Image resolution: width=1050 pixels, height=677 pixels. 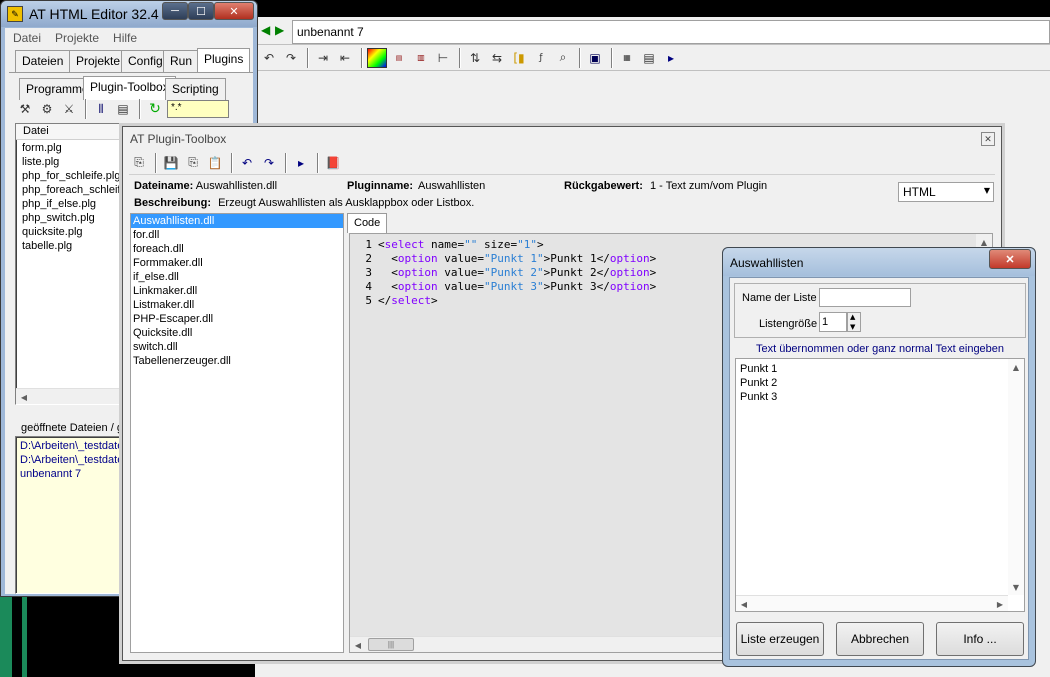 What do you see at coordinates (139, 163) in the screenshot?
I see `open-plugin-icon: ⎘` at bounding box center [139, 163].